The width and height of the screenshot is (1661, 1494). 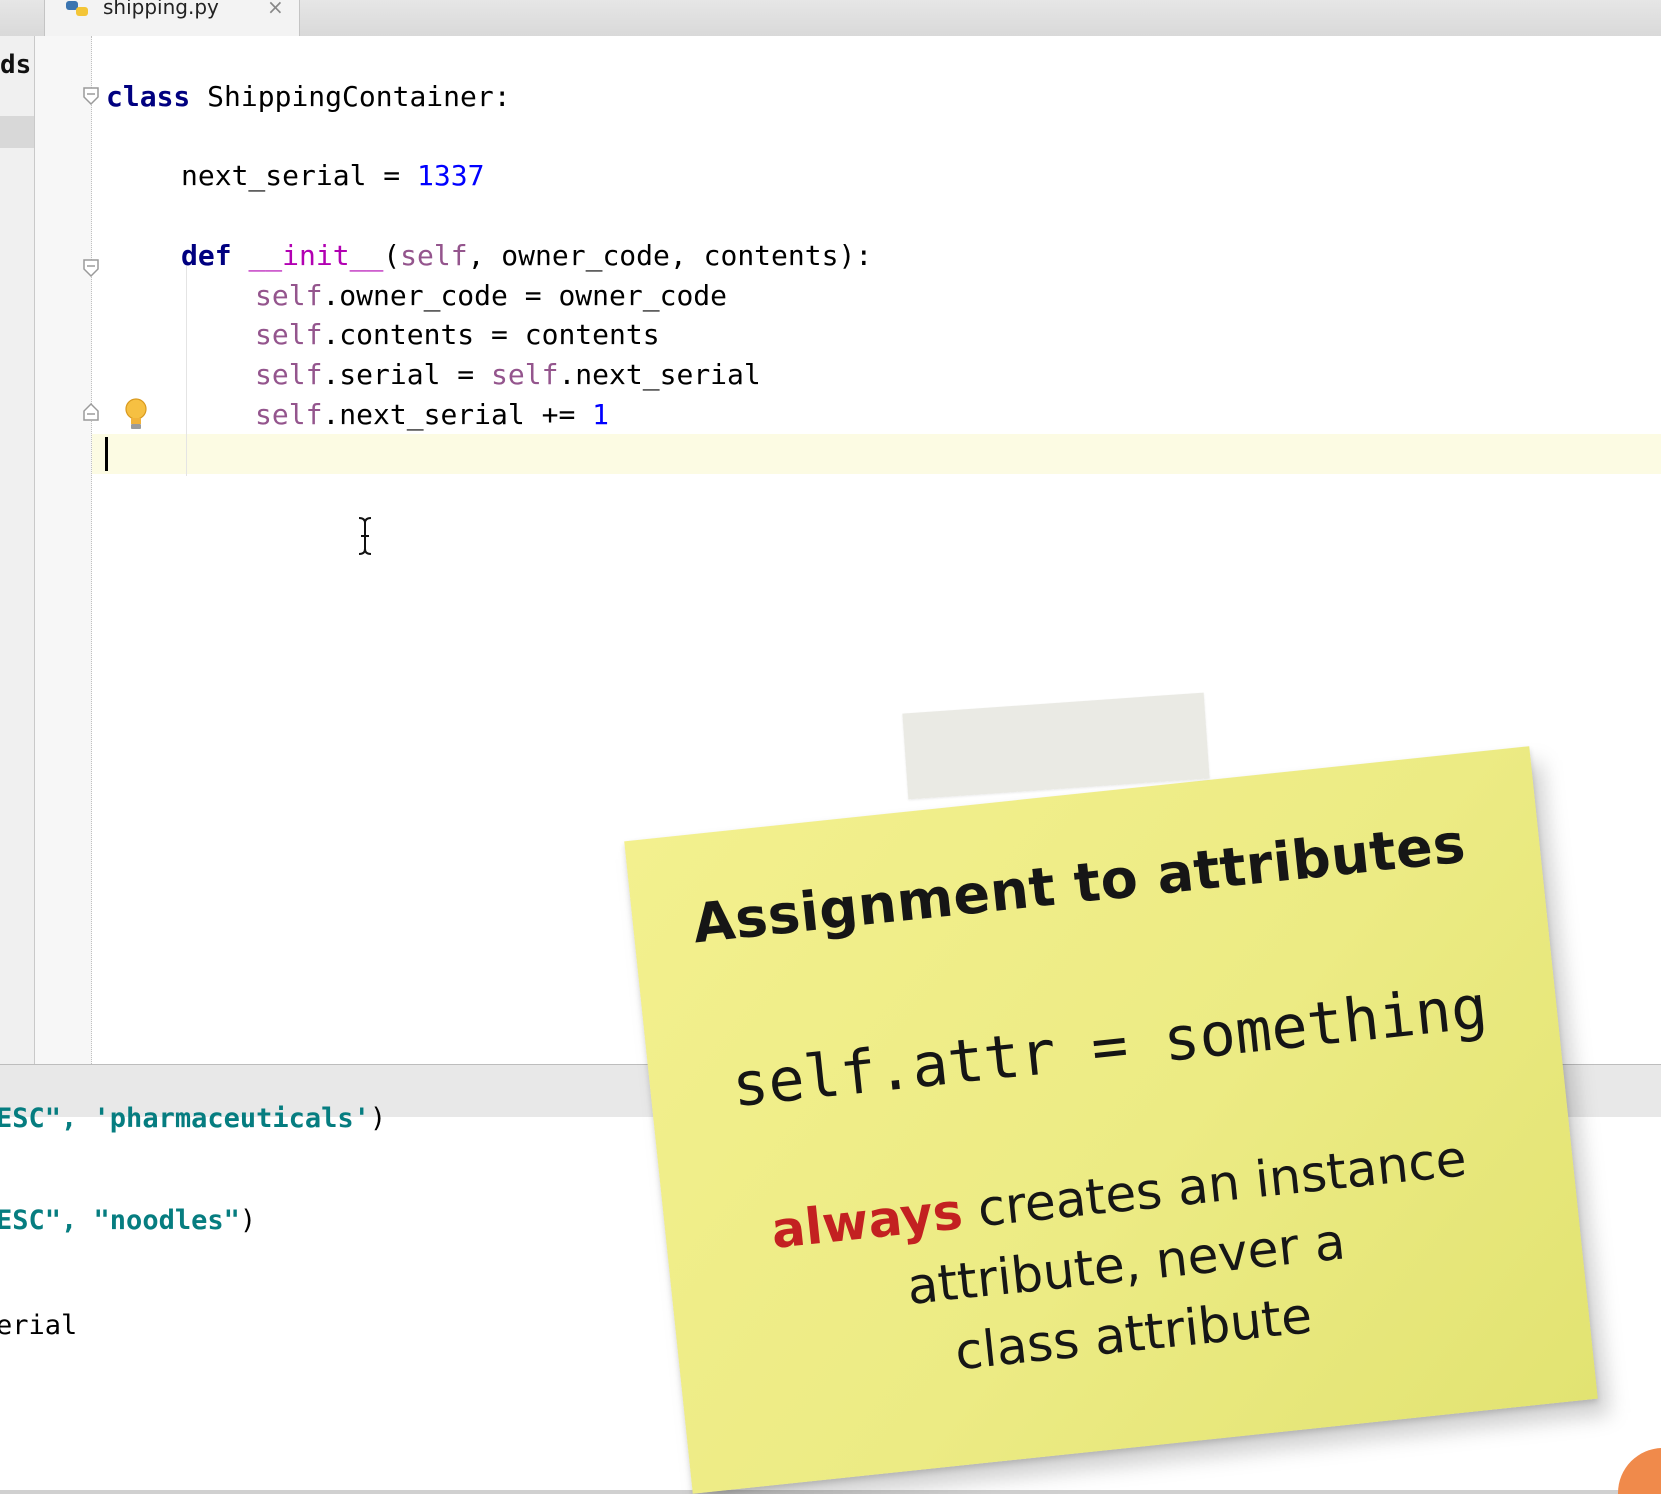 I want to click on code-line-4: self.owner_code = owner_code, so click(x=491, y=296).